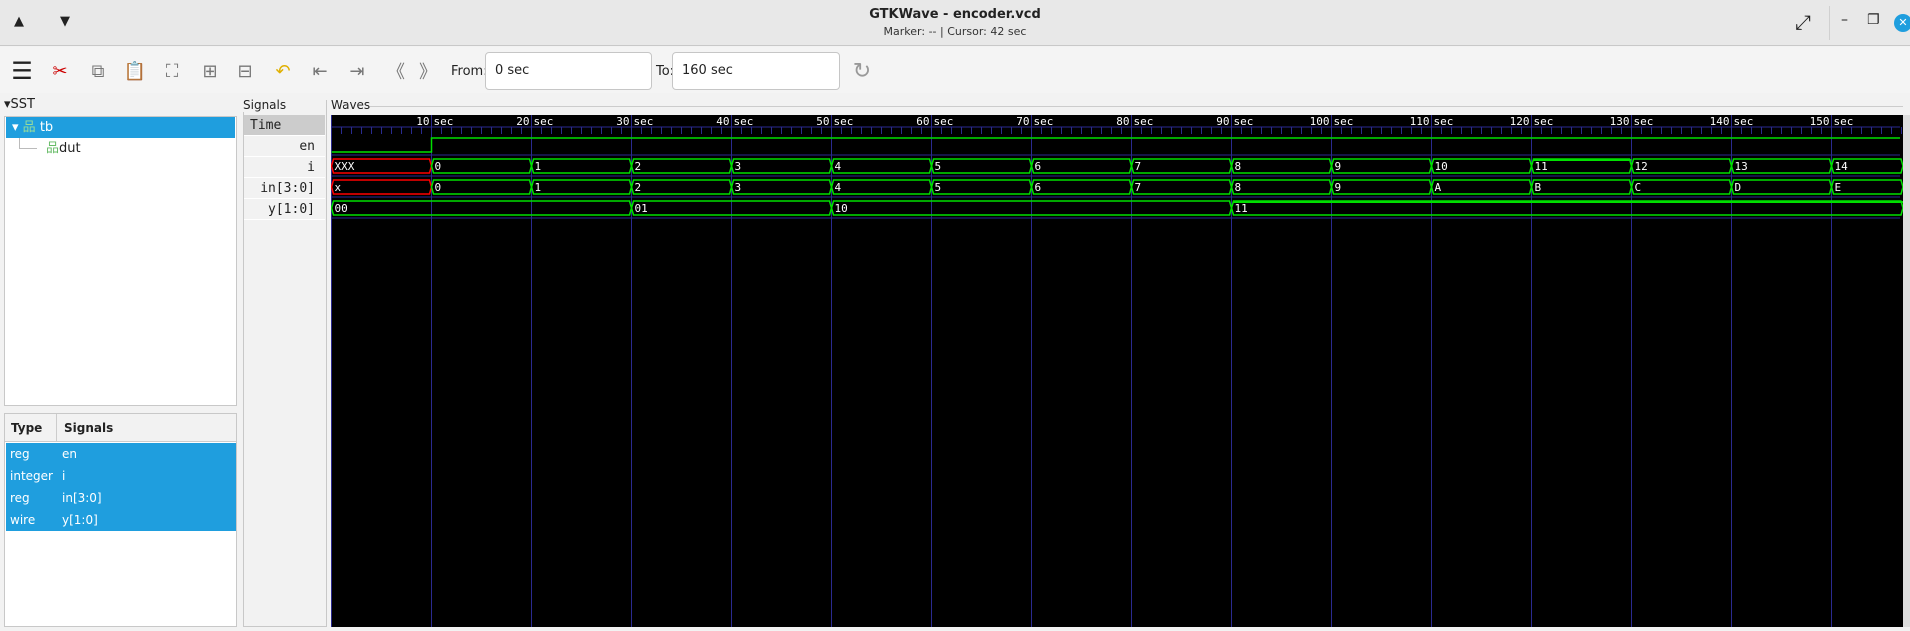  I want to click on time-tick-label: 20, so click(522, 121).